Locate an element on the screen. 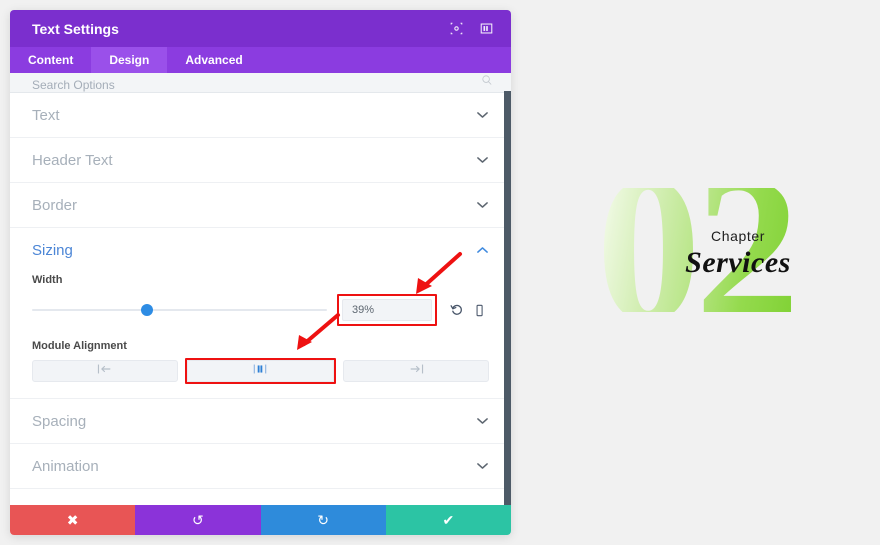 This screenshot has width=880, height=545. width-slider-thumb is located at coordinates (147, 310).